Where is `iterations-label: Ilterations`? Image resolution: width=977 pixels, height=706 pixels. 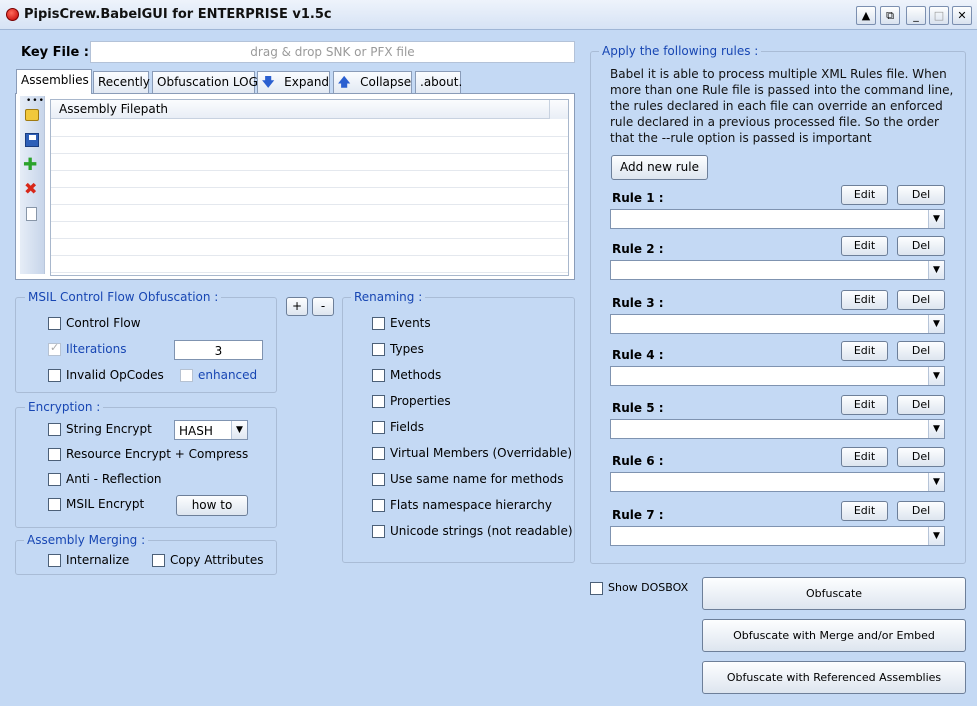 iterations-label: Ilterations is located at coordinates (96, 349).